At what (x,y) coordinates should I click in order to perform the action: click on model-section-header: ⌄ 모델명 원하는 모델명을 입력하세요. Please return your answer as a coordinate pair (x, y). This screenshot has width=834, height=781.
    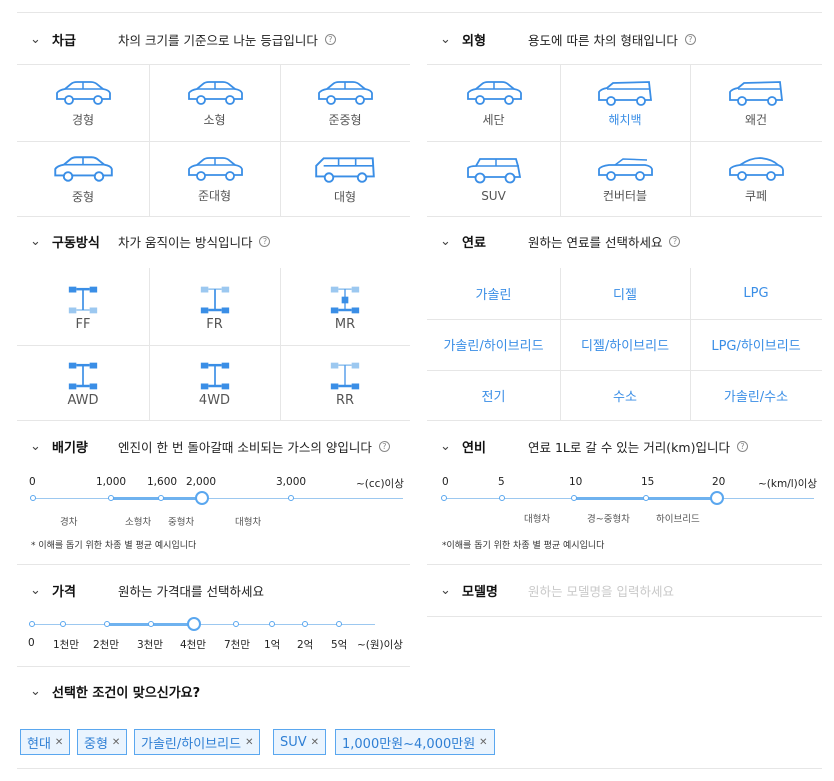
    Looking at the image, I should click on (557, 590).